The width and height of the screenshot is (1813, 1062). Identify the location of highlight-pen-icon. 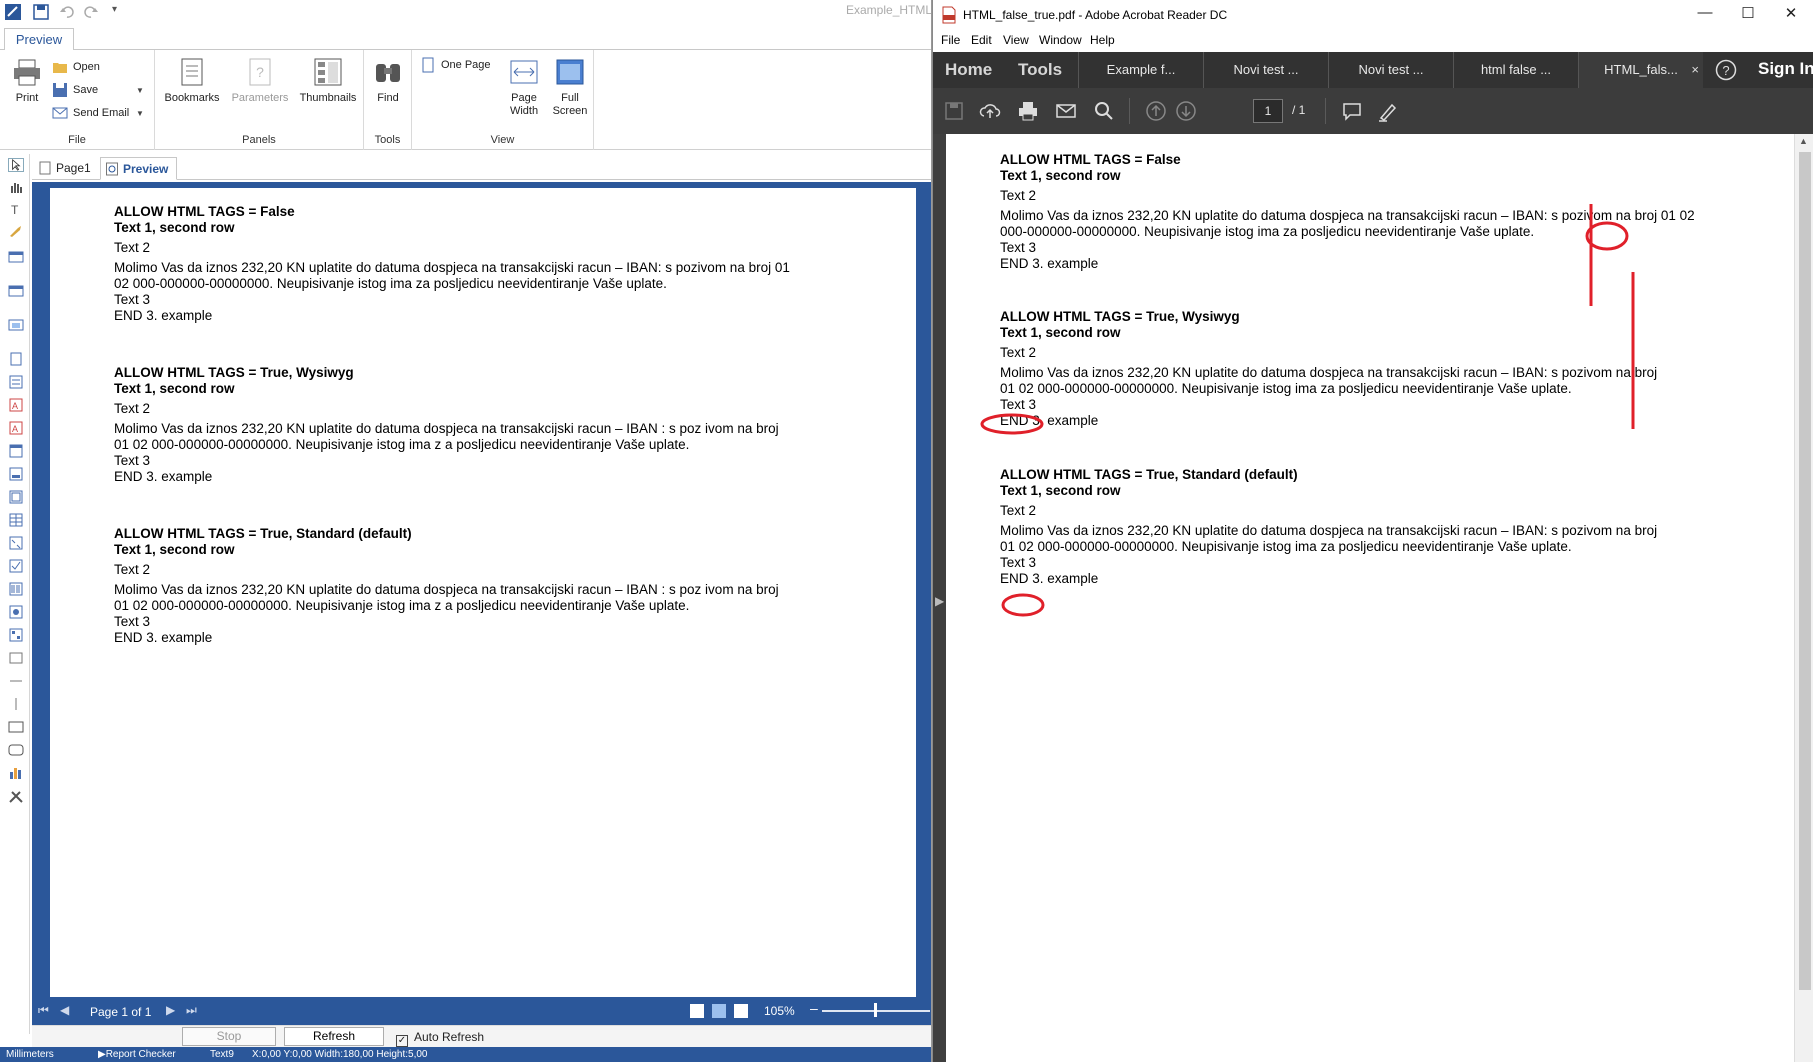
(1388, 111).